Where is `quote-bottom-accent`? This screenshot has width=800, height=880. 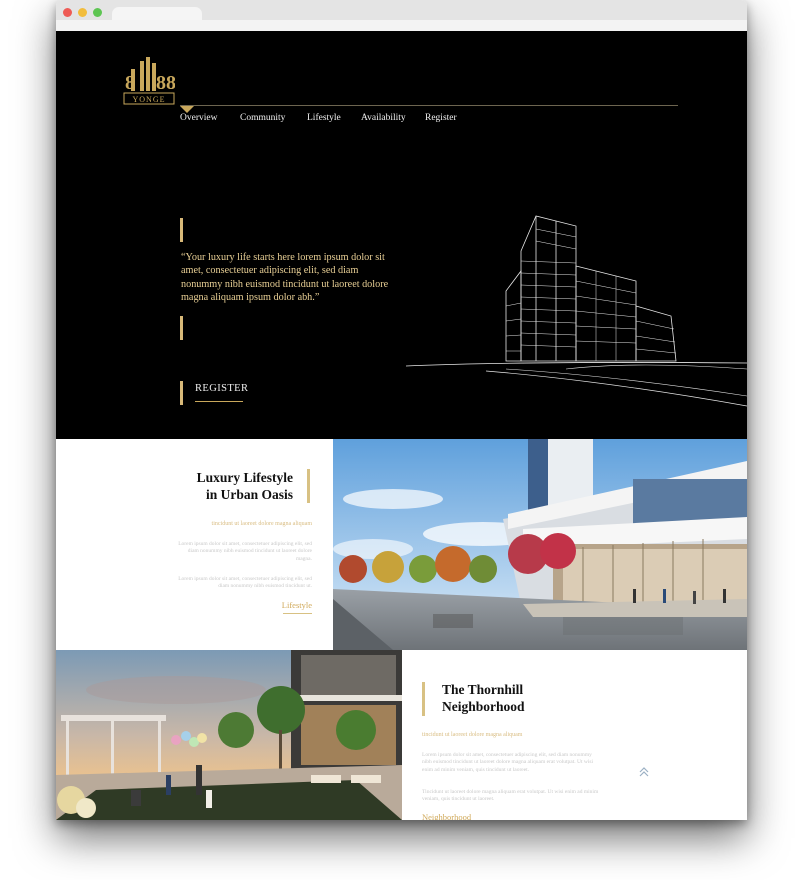
quote-bottom-accent is located at coordinates (181, 328).